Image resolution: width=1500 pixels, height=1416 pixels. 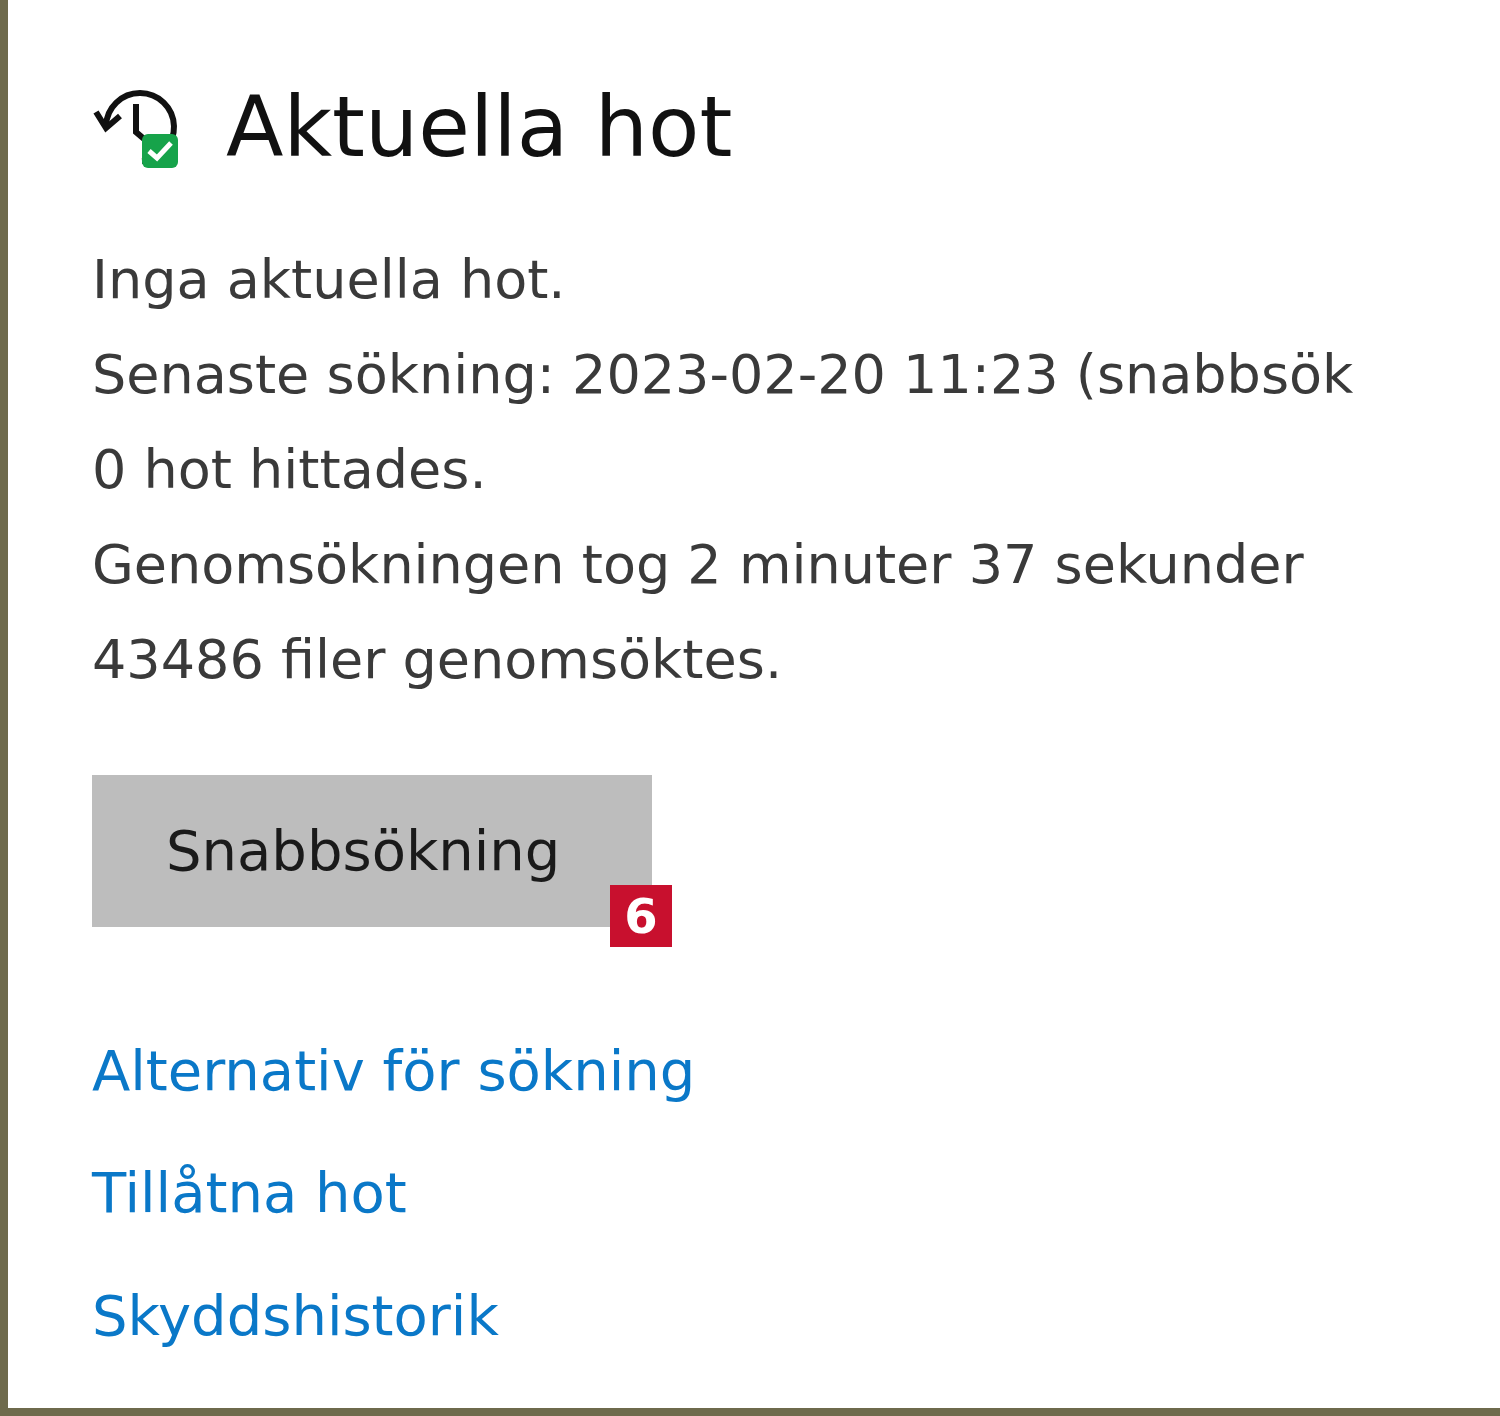 What do you see at coordinates (249, 1193) in the screenshot?
I see `settings-link: Tillåtna hot` at bounding box center [249, 1193].